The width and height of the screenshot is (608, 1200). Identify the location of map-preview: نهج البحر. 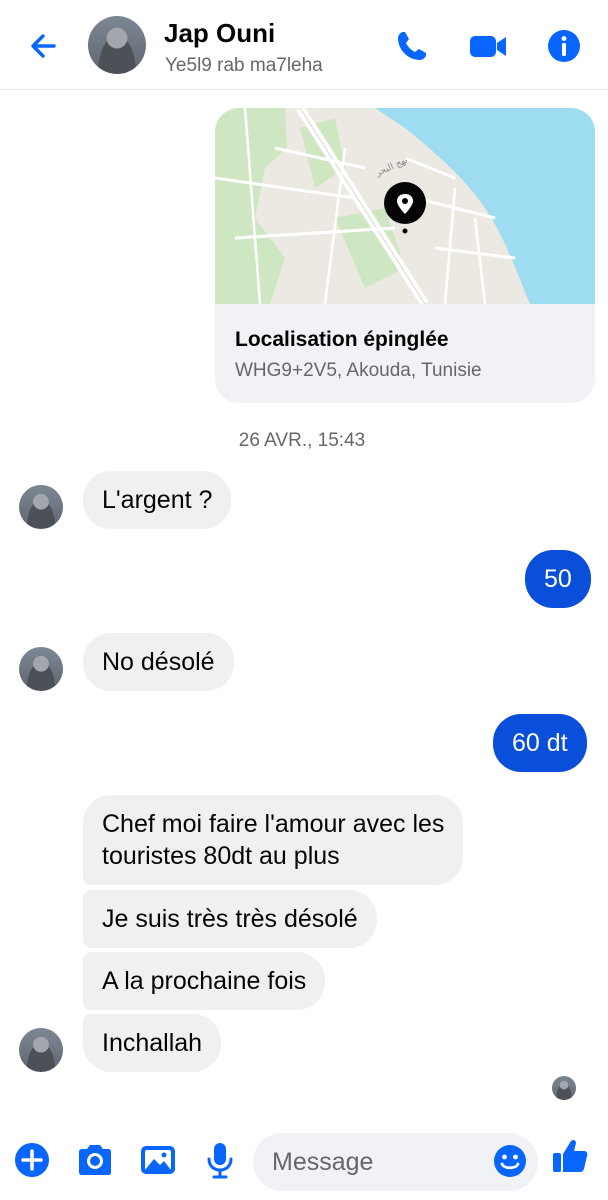
(405, 206).